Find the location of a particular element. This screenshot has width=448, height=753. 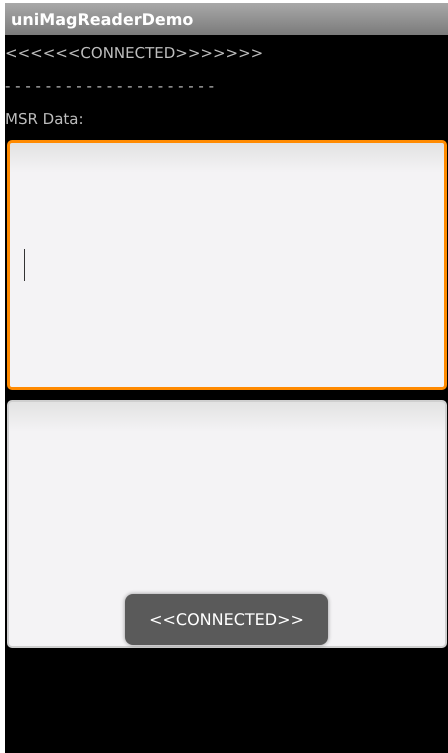

toast-message: <<CONNECTED>> is located at coordinates (226, 619).